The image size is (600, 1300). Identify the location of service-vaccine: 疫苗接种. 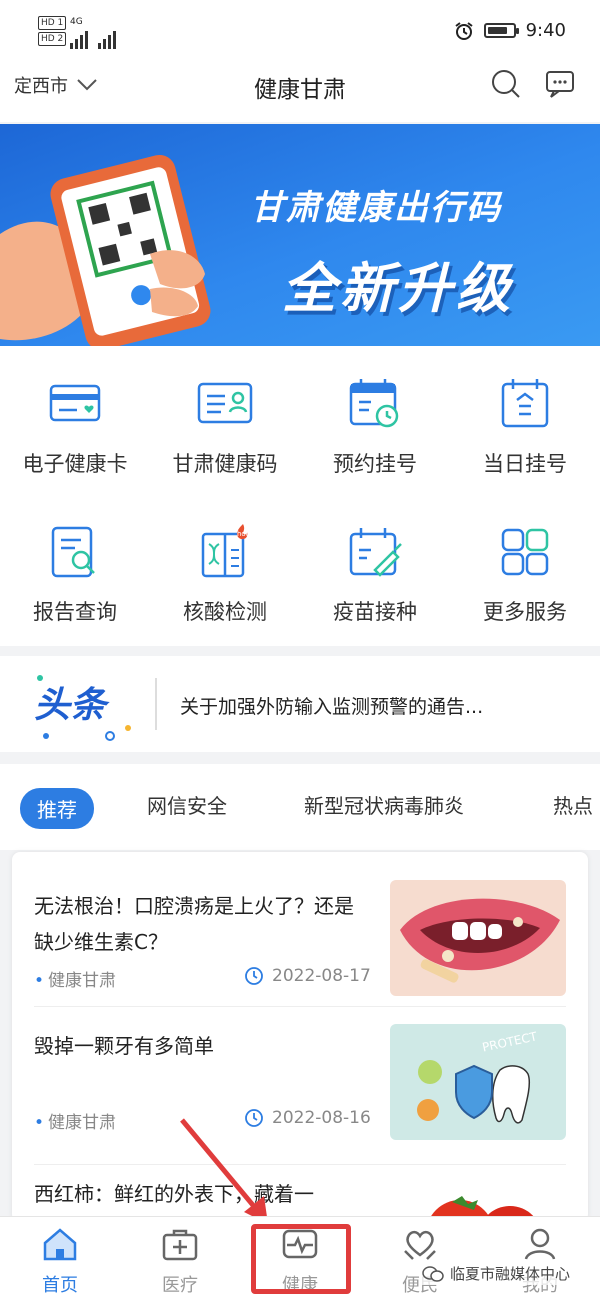
(375, 574).